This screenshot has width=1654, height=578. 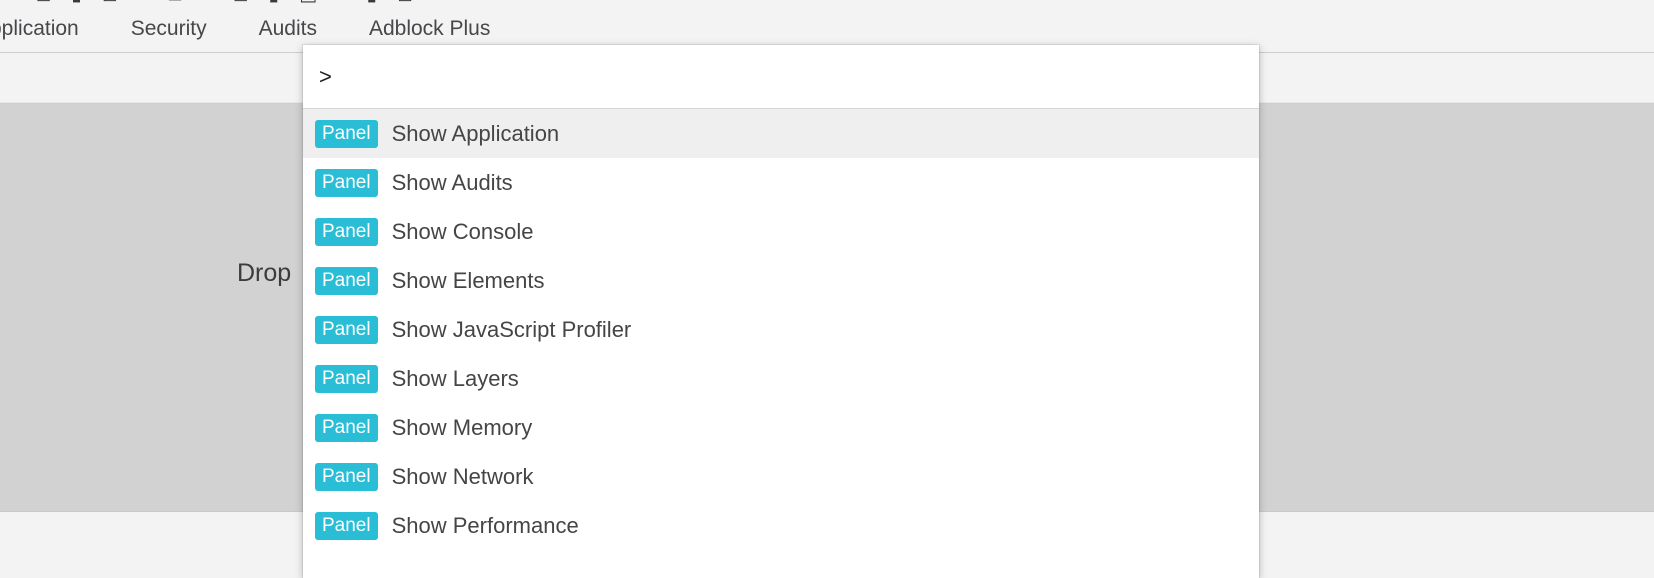 What do you see at coordinates (781, 427) in the screenshot?
I see `command-item-show-memory: Panel Show Memory` at bounding box center [781, 427].